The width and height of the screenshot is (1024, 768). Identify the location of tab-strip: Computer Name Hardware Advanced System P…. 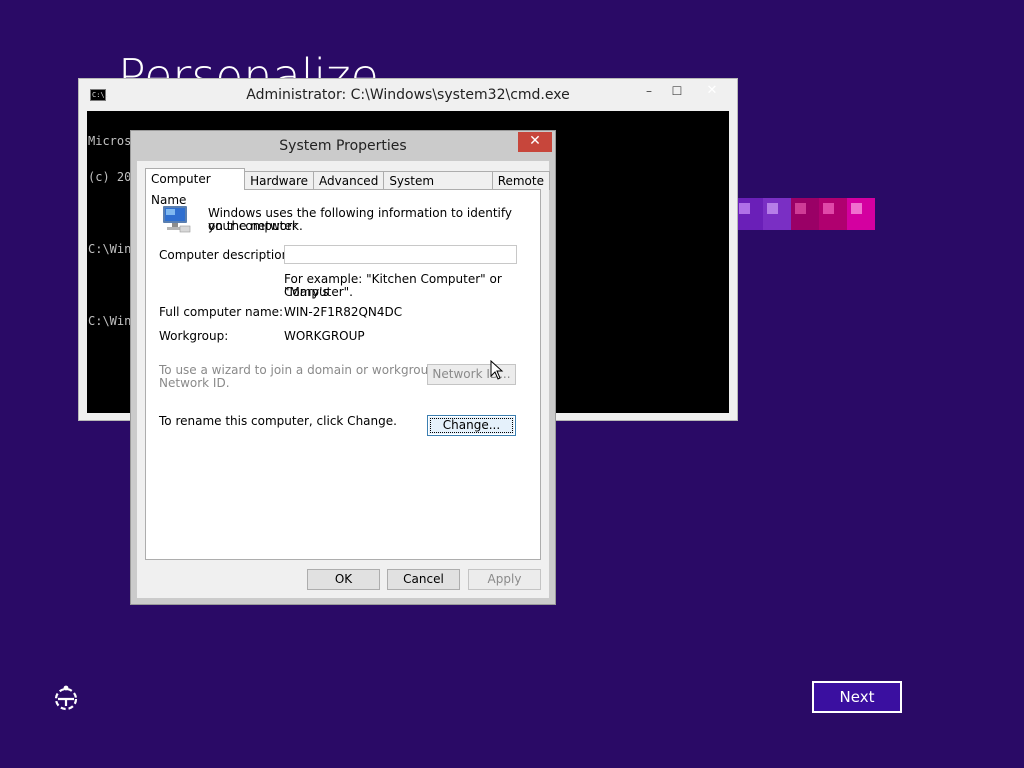
(347, 187).